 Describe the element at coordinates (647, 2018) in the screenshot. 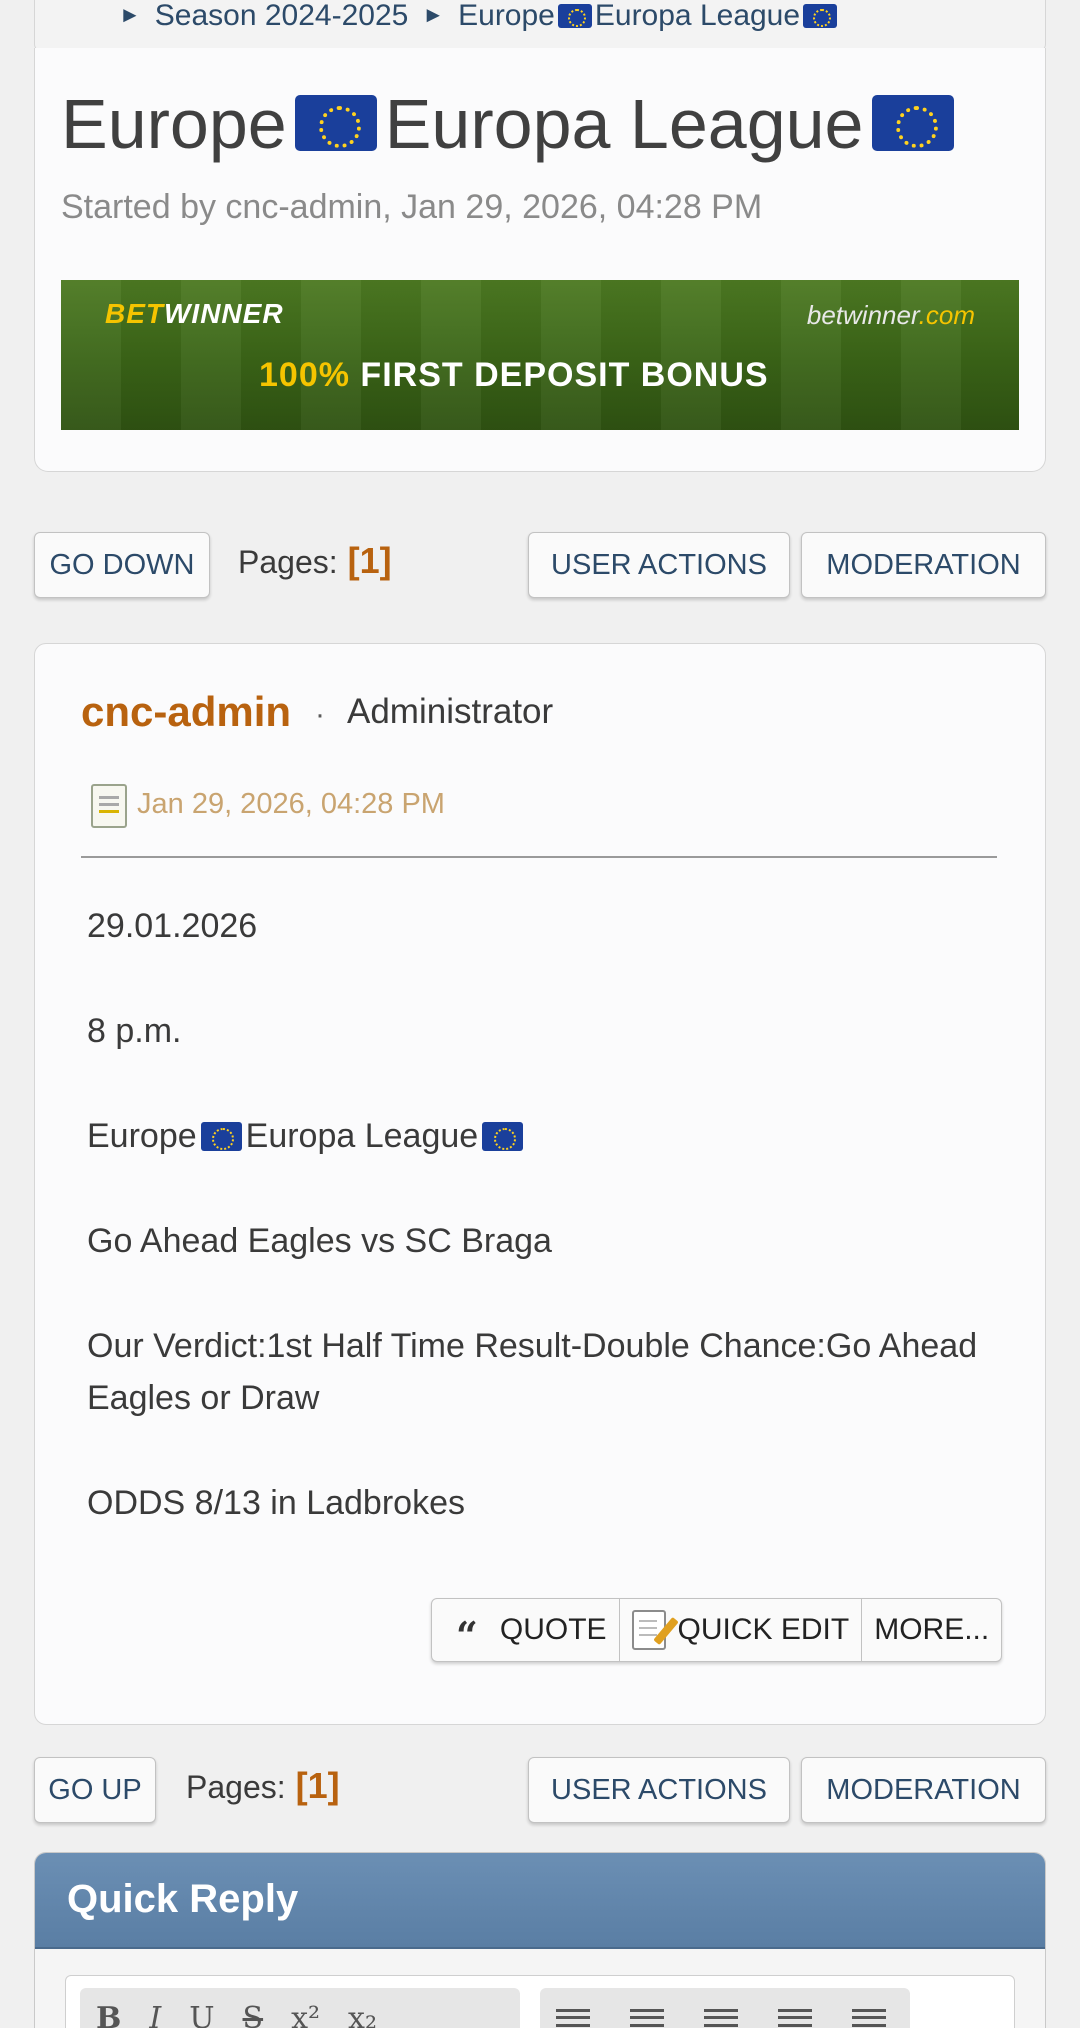

I see `align-center-icon` at that location.